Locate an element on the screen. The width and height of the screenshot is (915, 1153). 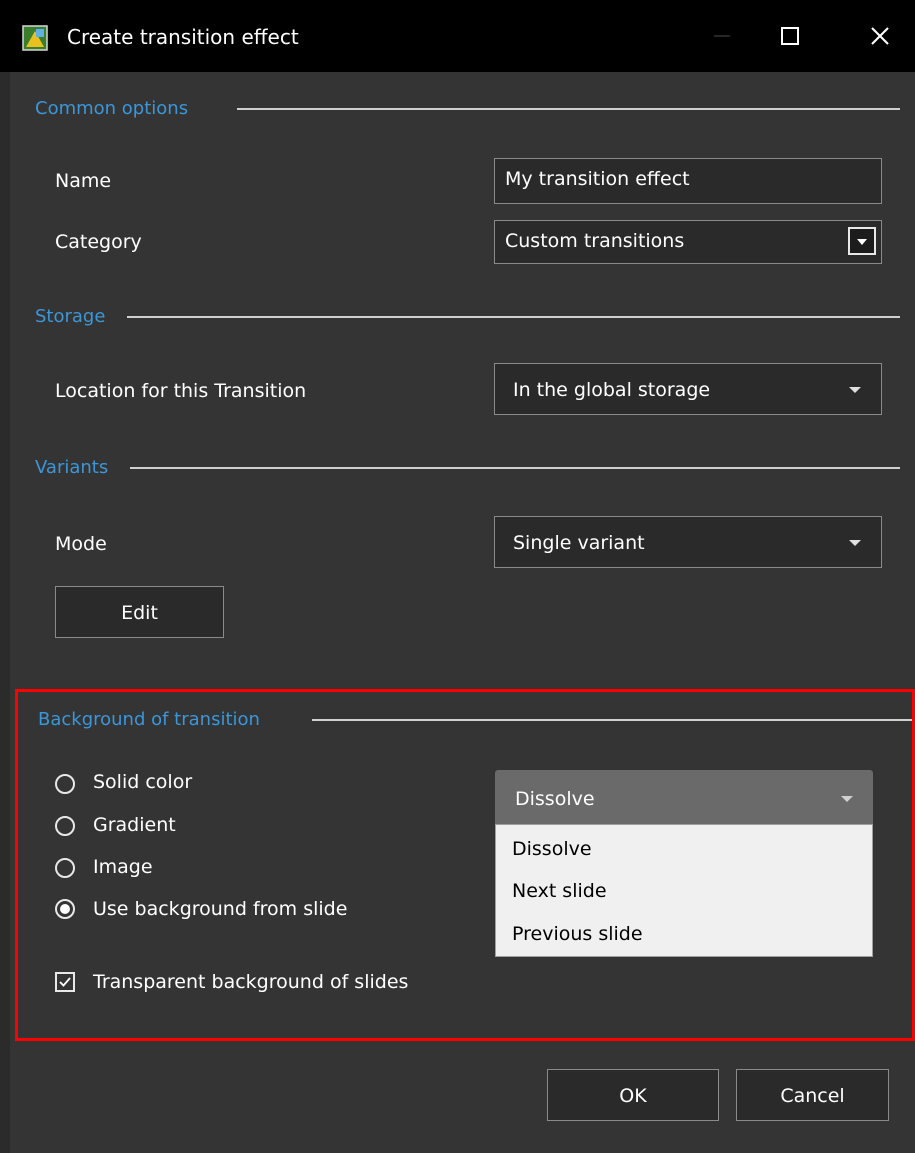
storage-heading: Storage is located at coordinates (70, 316).